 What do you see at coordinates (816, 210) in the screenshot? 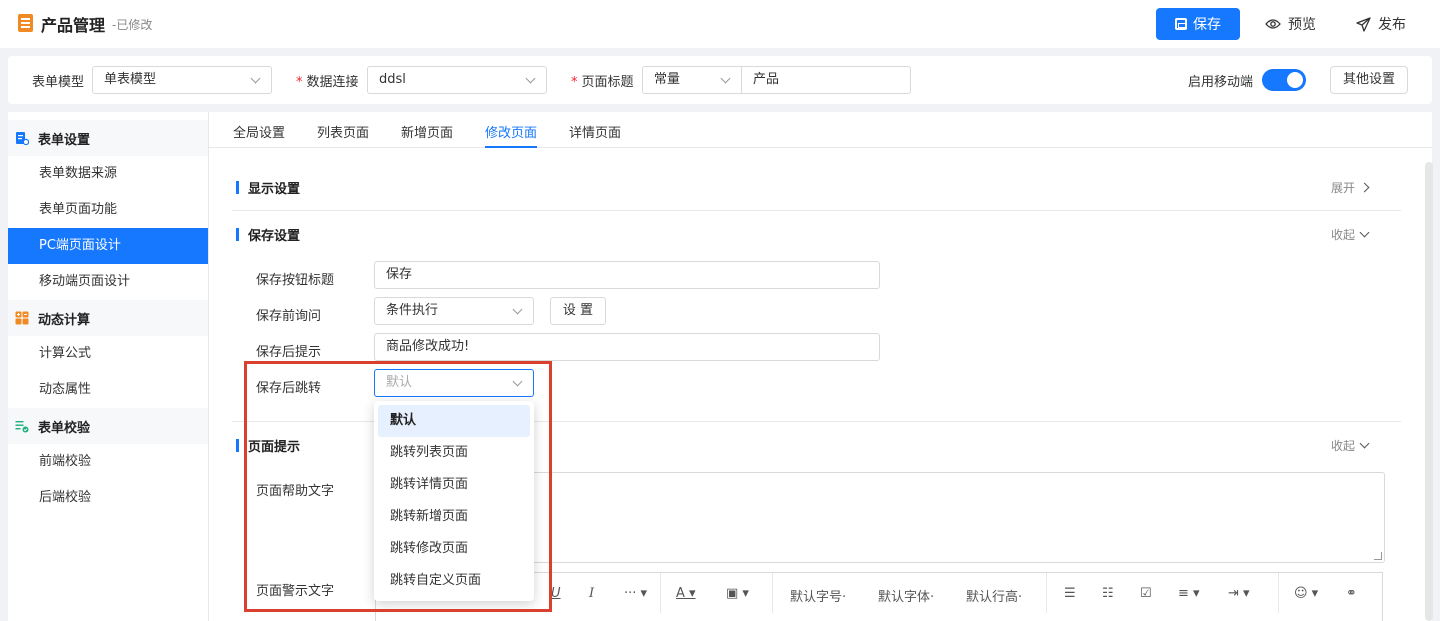
I see `divider` at bounding box center [816, 210].